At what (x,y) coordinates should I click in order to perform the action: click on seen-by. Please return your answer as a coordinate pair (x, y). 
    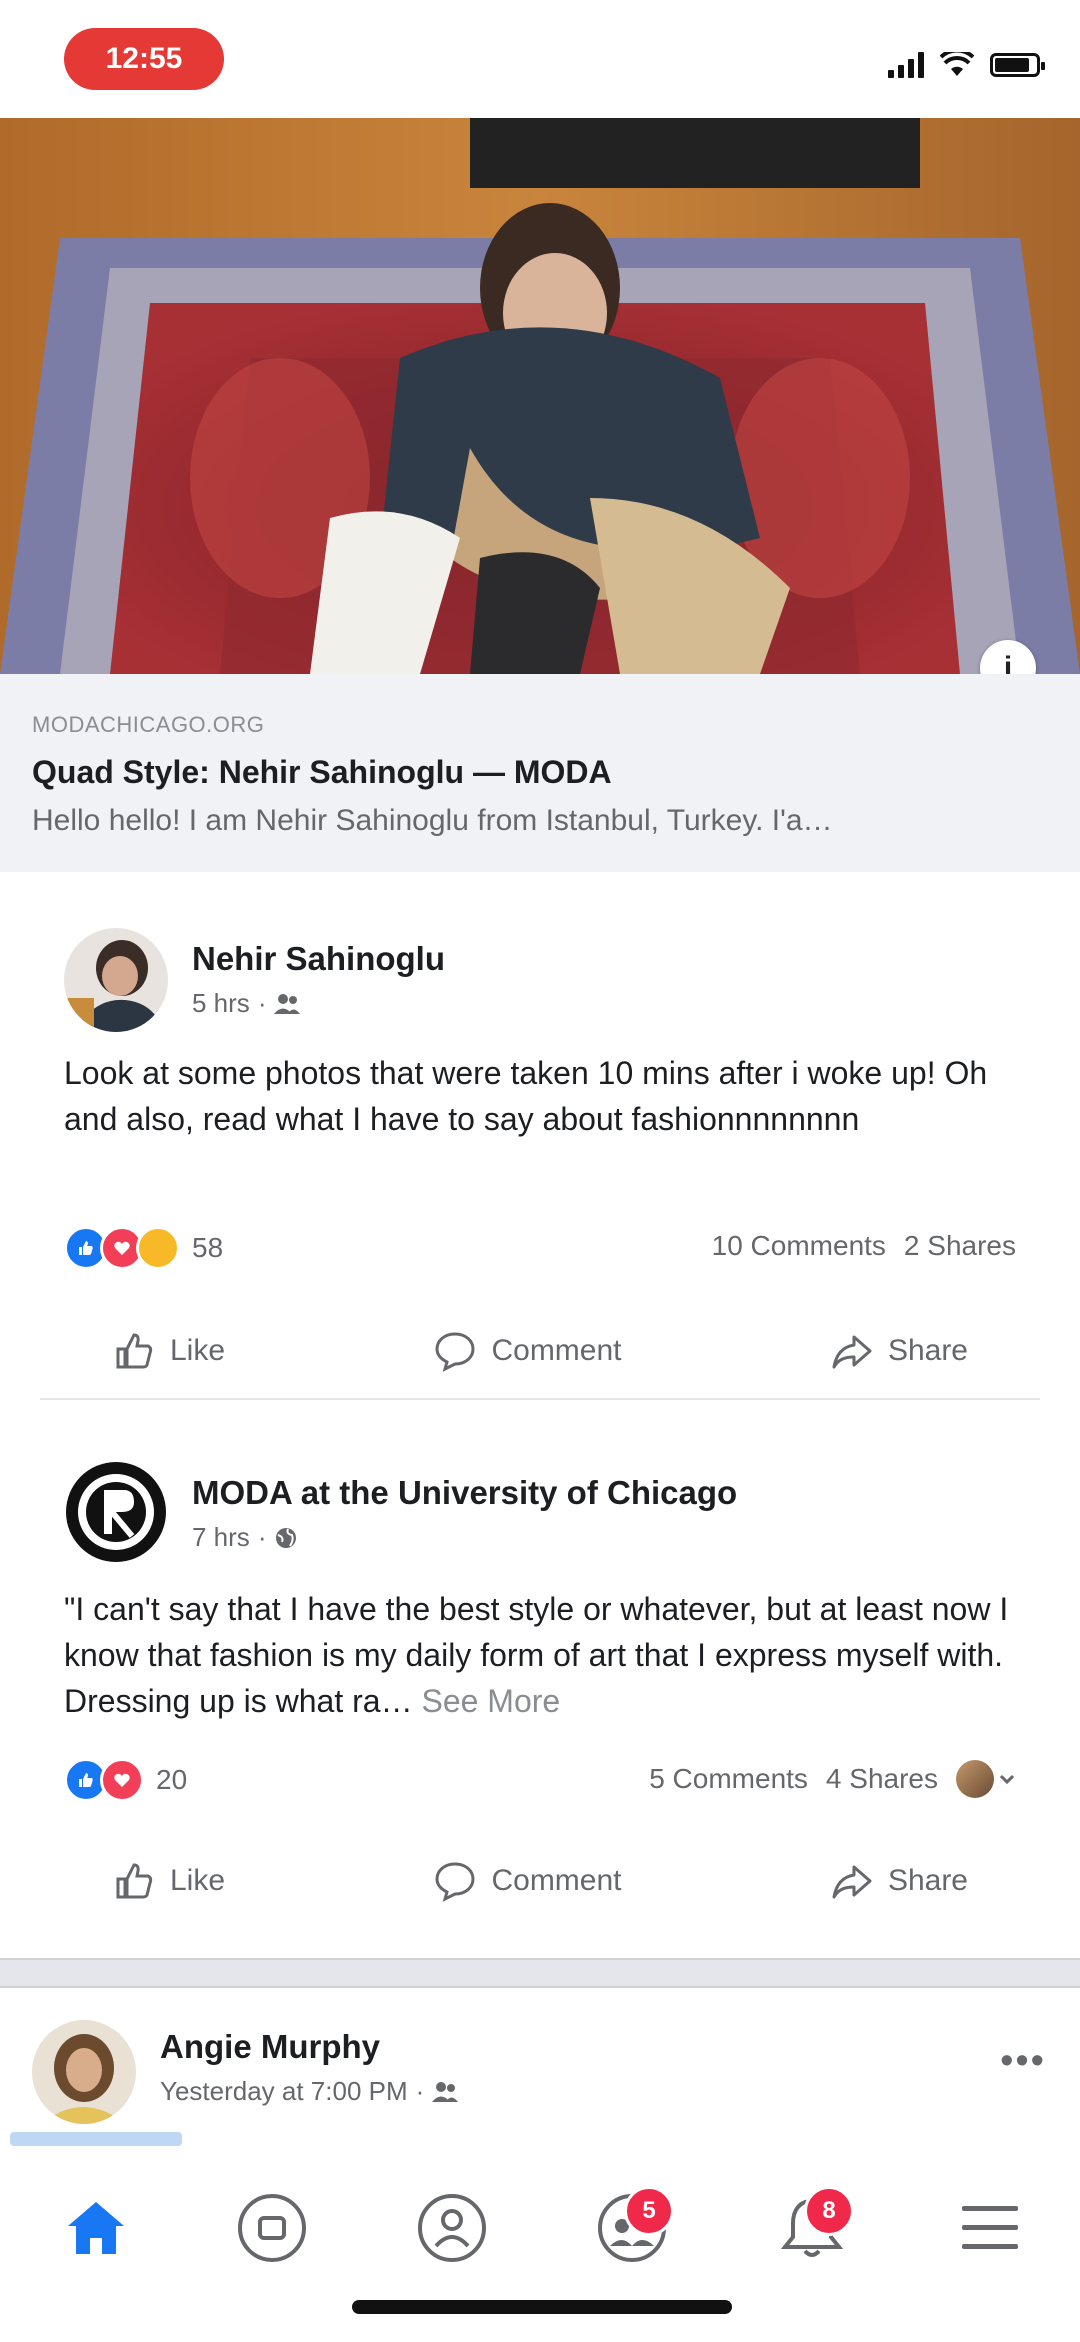
    Looking at the image, I should click on (986, 1779).